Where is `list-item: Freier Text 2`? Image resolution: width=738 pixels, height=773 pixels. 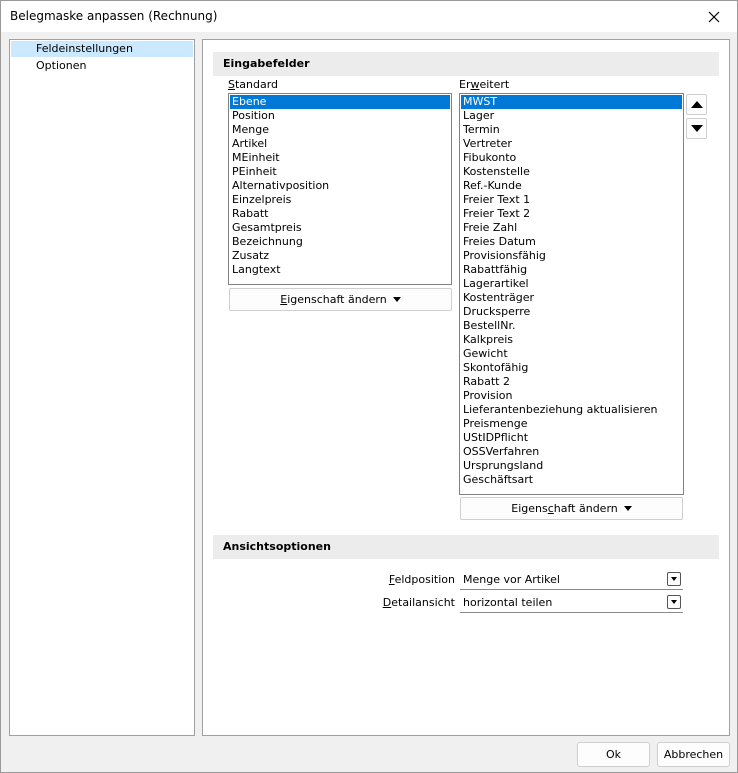 list-item: Freier Text 2 is located at coordinates (571, 214).